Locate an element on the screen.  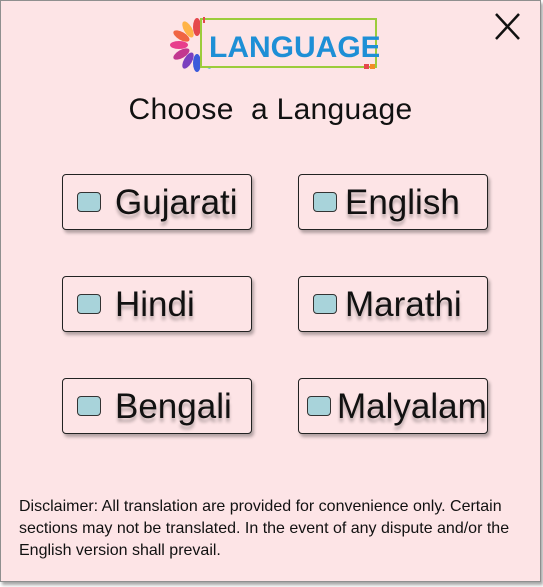
language-label: Hindi is located at coordinates (155, 304).